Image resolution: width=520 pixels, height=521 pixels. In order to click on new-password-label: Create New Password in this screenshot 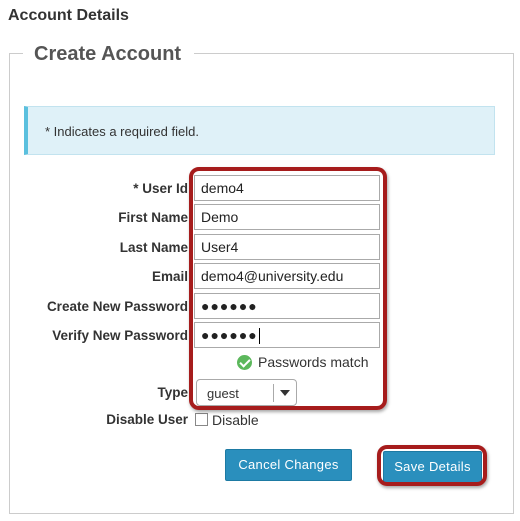, I will do `click(117, 306)`.